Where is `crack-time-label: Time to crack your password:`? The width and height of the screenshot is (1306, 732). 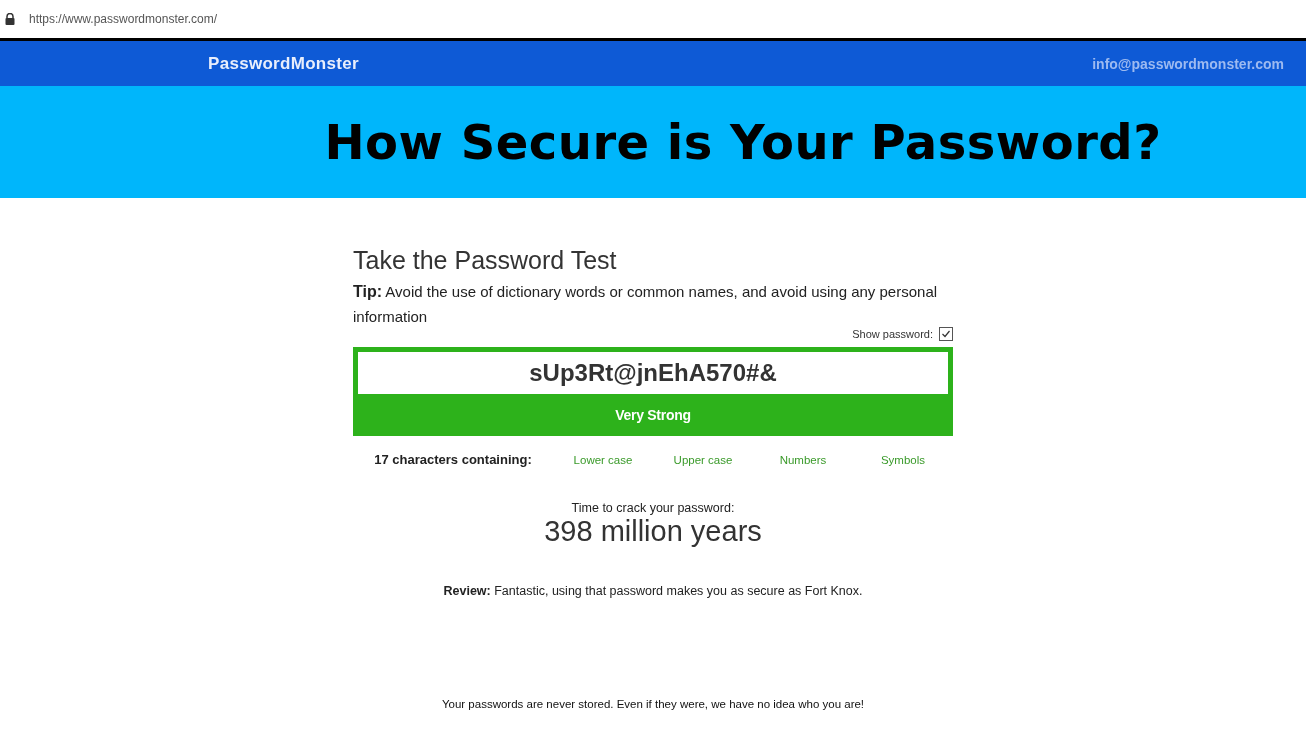
crack-time-label: Time to crack your password: is located at coordinates (653, 508).